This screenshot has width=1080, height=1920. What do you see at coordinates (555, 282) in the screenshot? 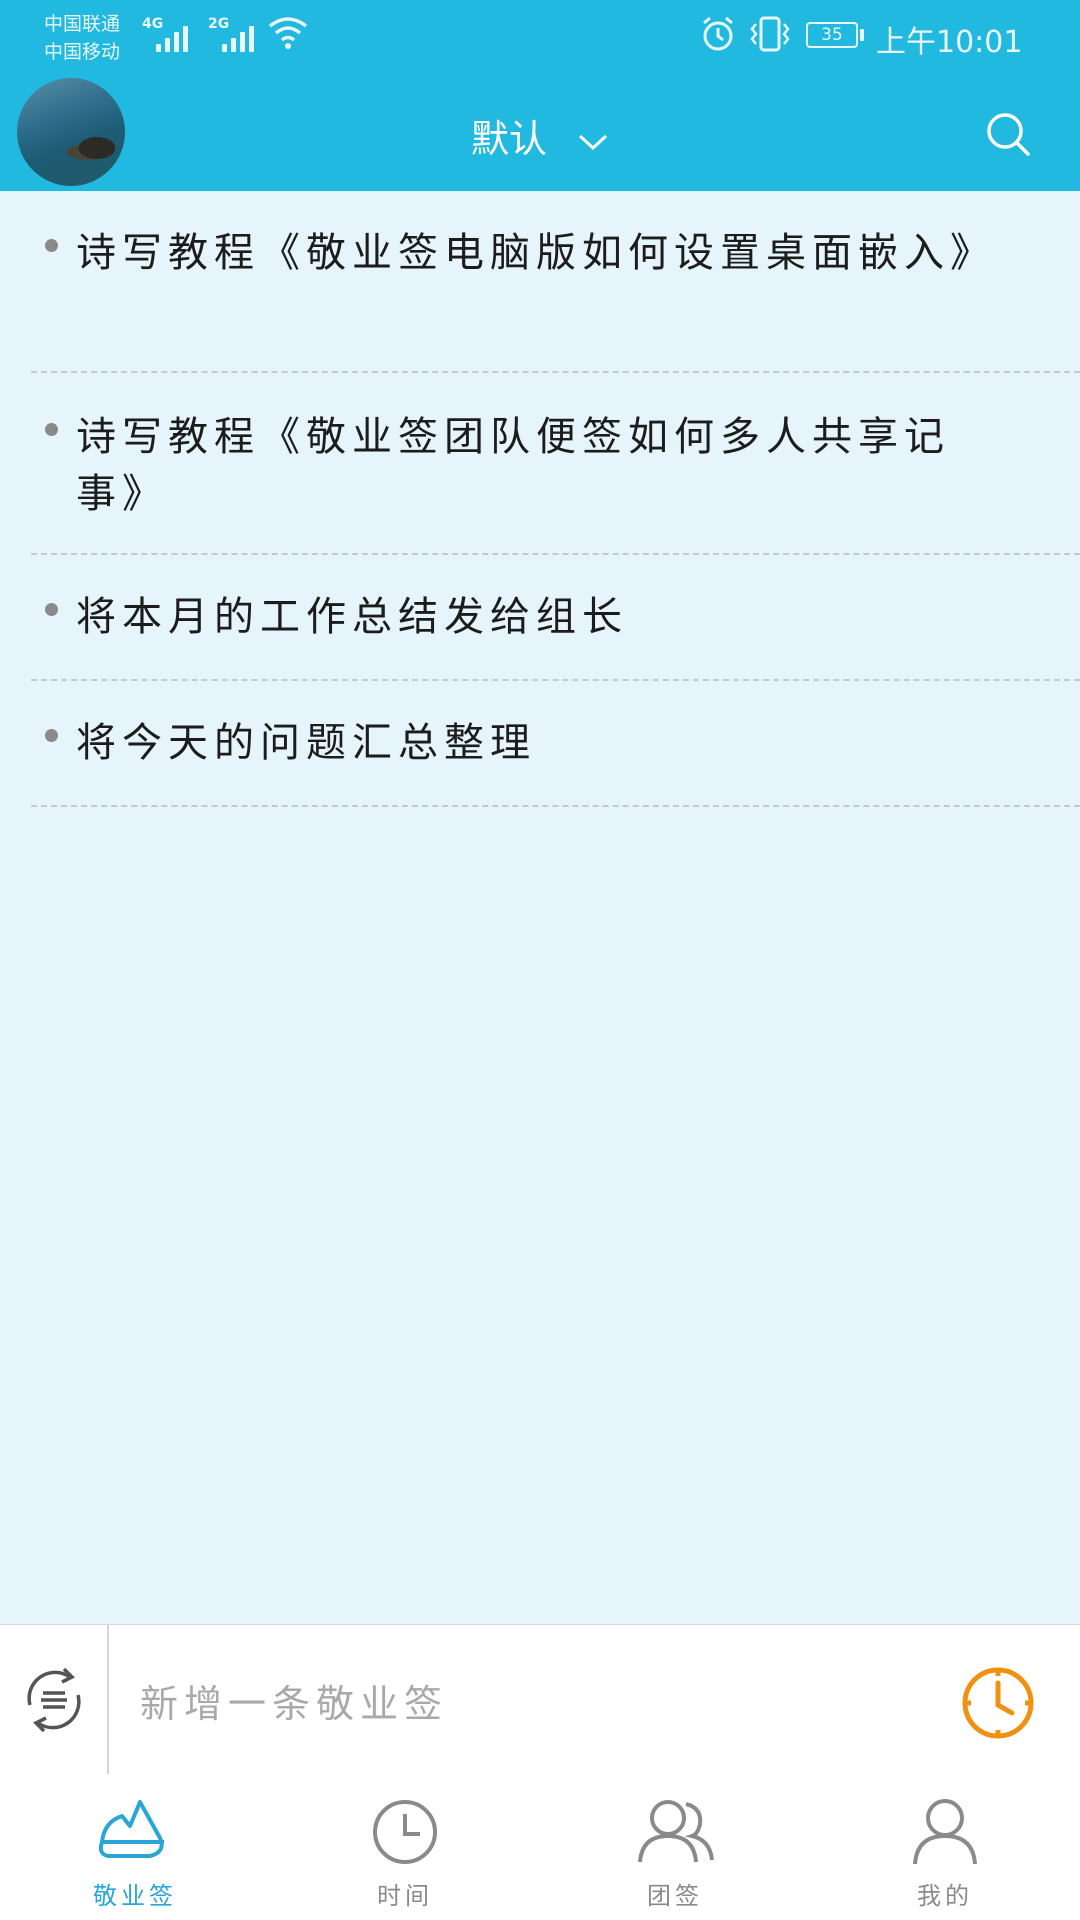
I see `note-item: 诗写教程《敬业签电脑版如何设置桌面嵌入》` at bounding box center [555, 282].